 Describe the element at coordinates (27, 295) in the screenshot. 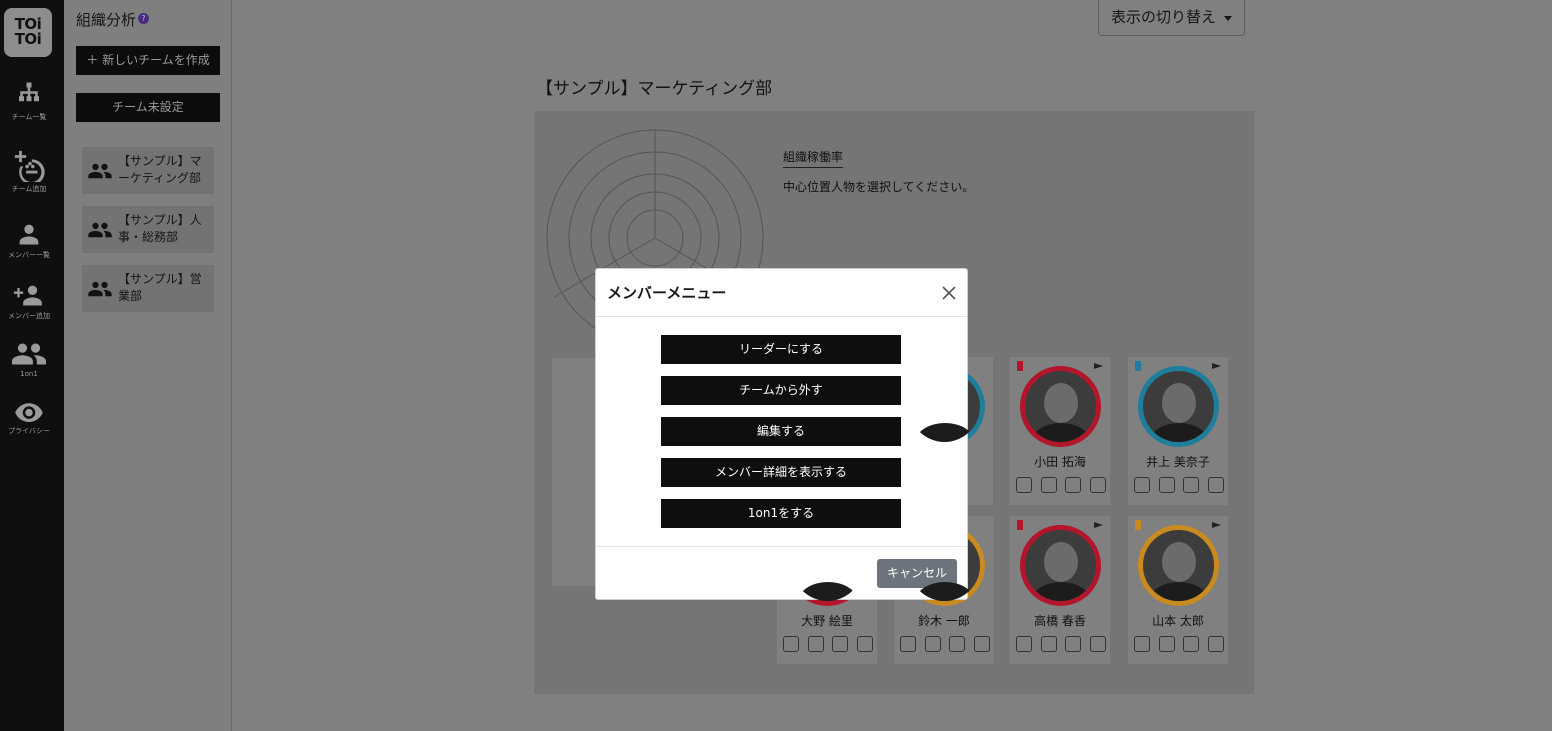

I see `add-person-icon` at that location.